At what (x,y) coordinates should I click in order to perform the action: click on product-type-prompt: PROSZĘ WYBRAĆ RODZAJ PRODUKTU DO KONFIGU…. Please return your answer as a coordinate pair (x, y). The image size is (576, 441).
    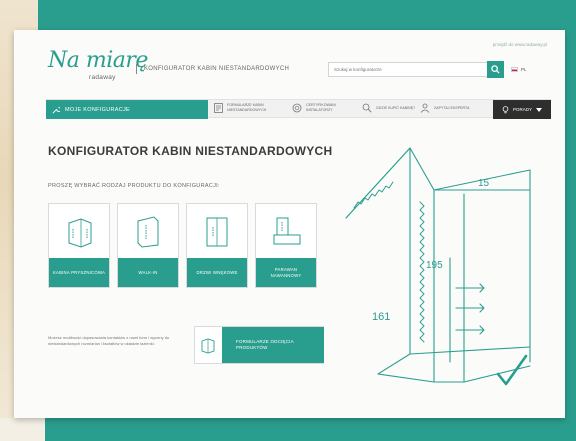
    Looking at the image, I should click on (134, 186).